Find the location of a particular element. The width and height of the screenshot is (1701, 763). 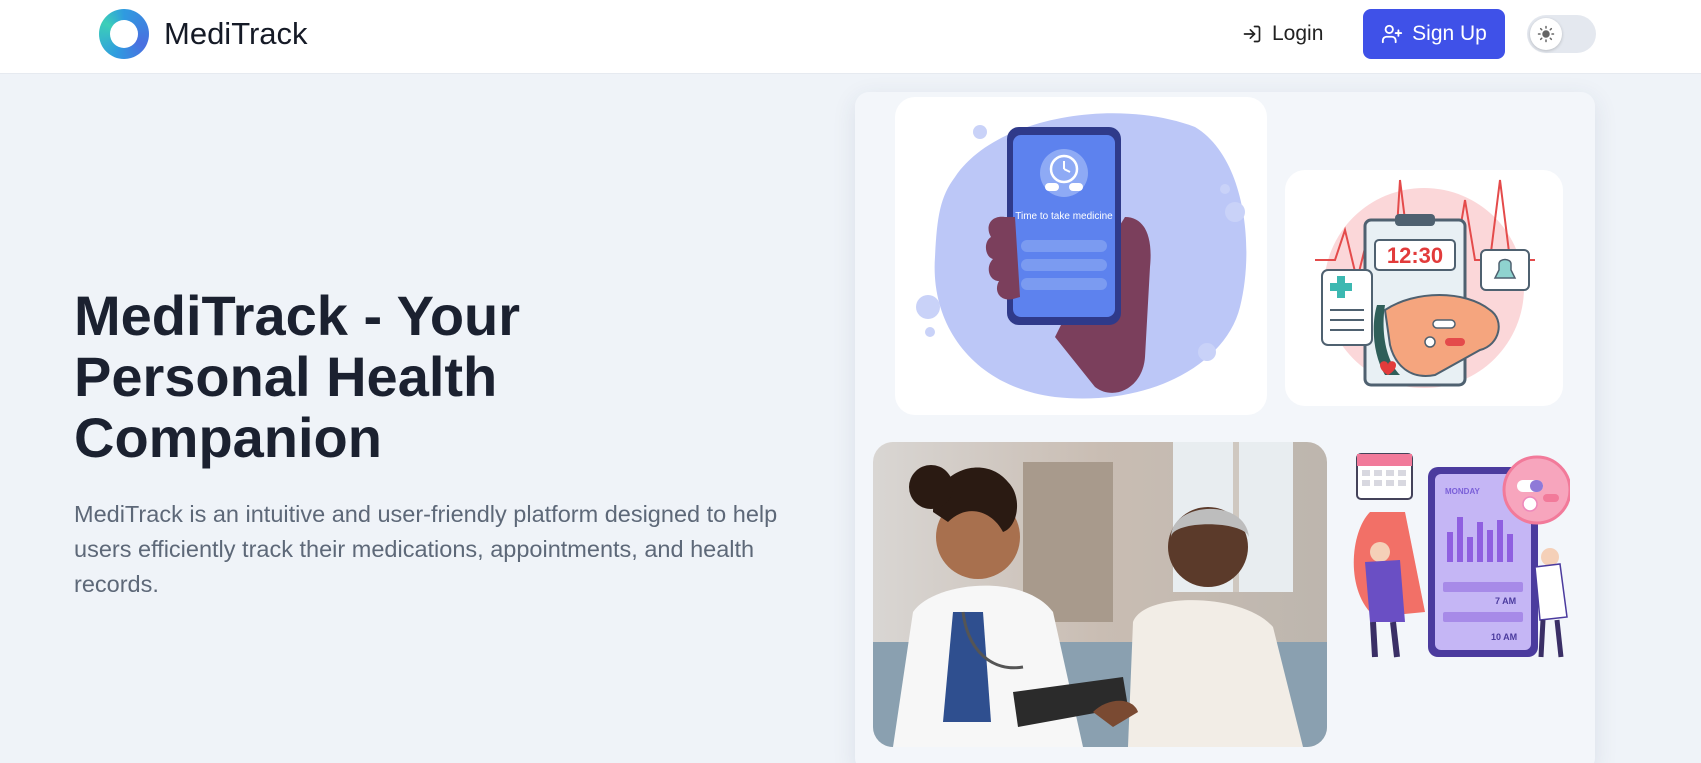

clock-pills-illustration: 12:30 is located at coordinates (1424, 288).